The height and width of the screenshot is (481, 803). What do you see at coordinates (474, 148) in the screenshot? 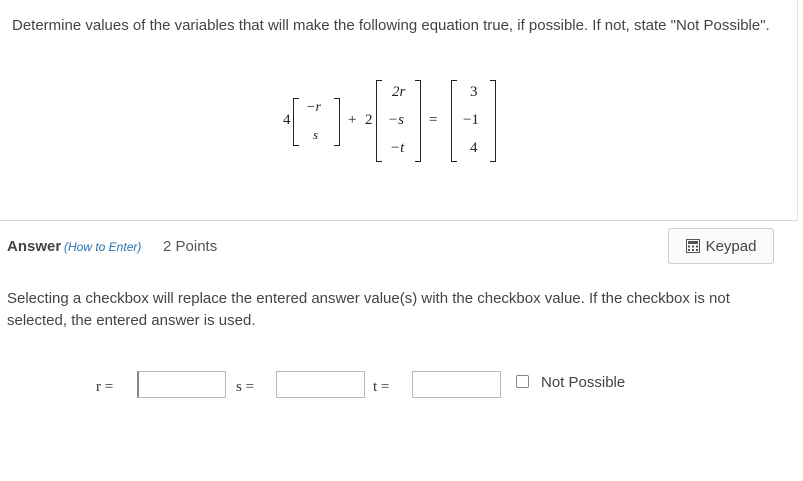
I see `matrix3-entry-3: 4` at bounding box center [474, 148].